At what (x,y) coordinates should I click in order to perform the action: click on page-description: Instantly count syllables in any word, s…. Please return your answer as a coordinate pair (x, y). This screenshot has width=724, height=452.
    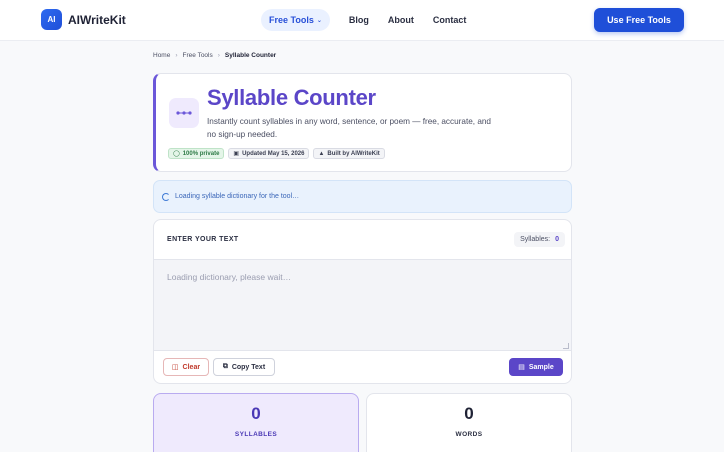
    Looking at the image, I should click on (349, 128).